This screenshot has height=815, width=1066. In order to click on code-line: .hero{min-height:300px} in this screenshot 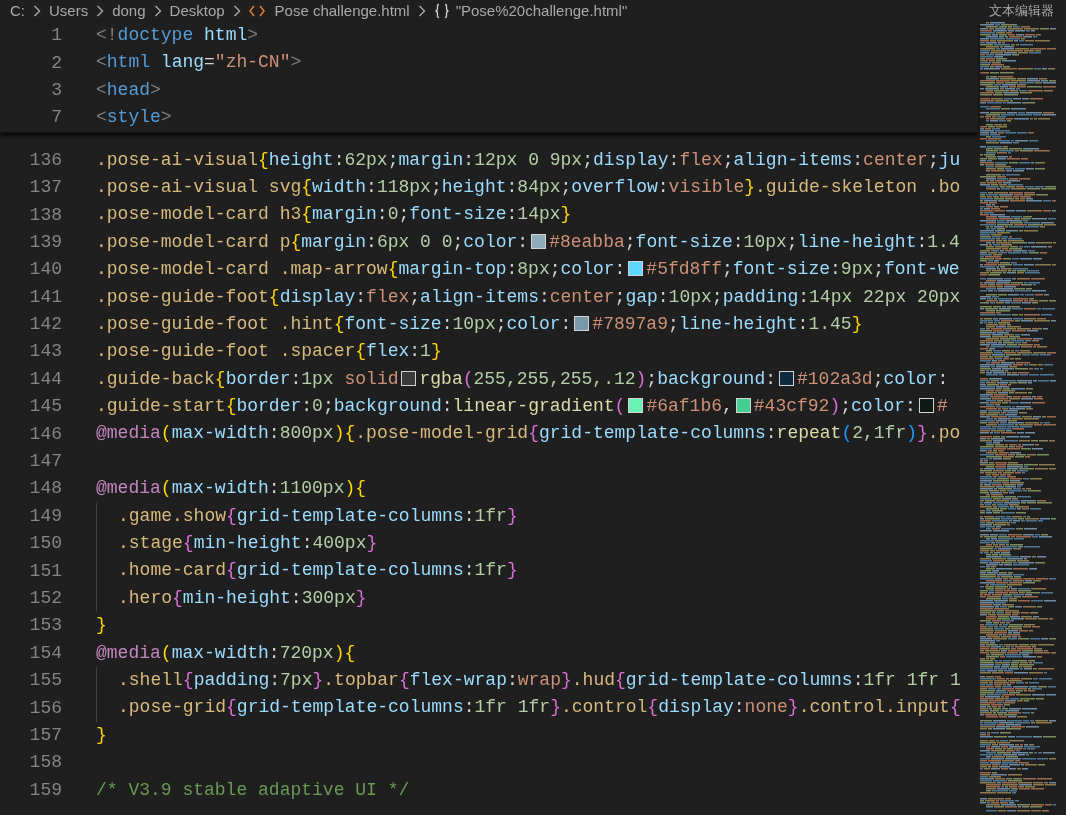, I will do `click(242, 598)`.